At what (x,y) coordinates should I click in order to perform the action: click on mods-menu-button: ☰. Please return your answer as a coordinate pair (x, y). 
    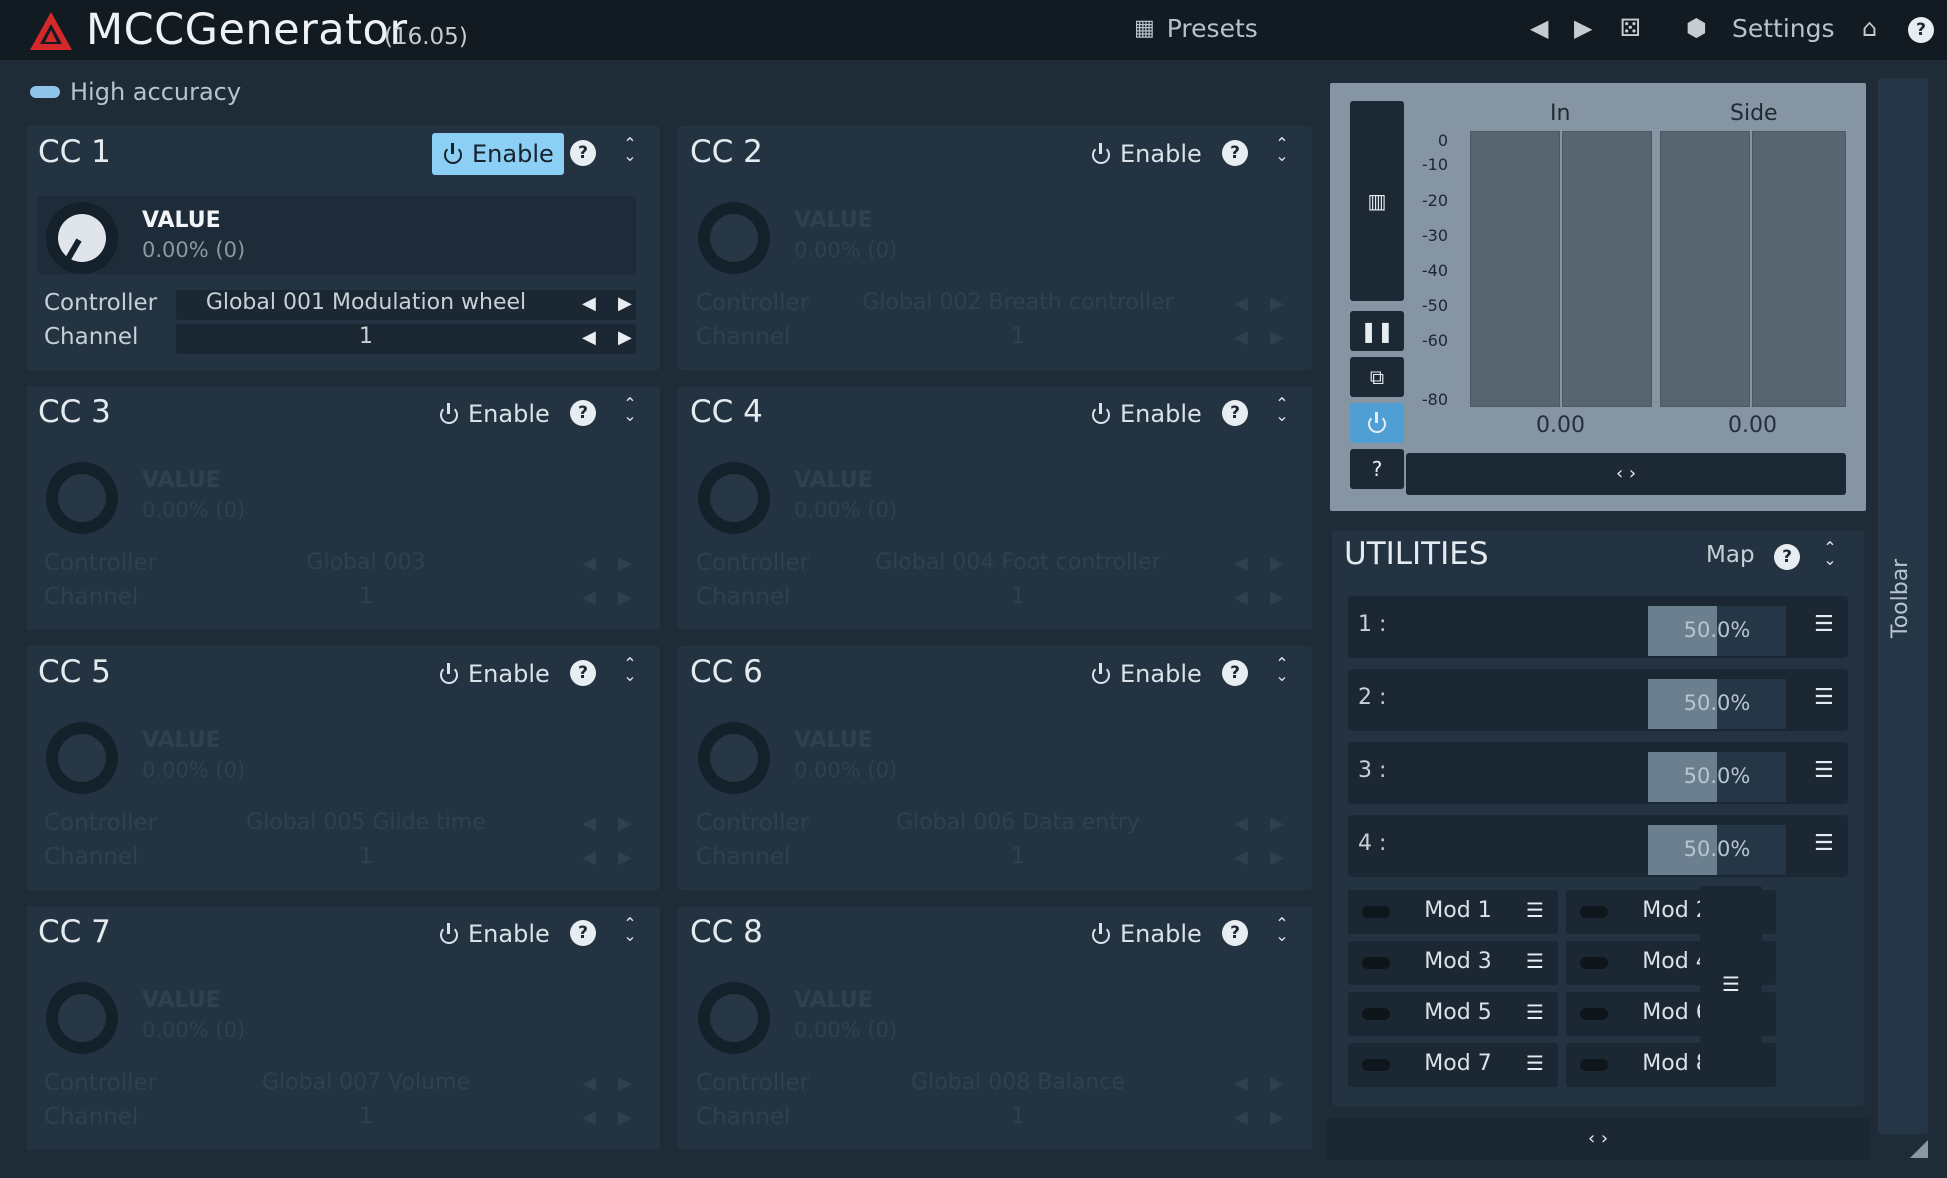
    Looking at the image, I should click on (1731, 984).